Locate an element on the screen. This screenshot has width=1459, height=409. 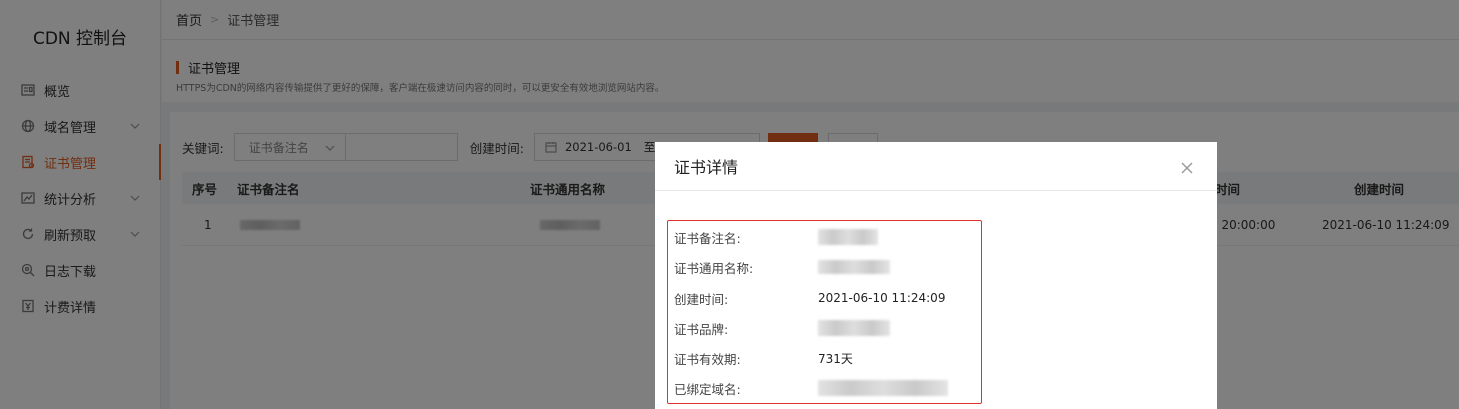
detail-row-remark-name: 证书备注名: is located at coordinates (824, 237).